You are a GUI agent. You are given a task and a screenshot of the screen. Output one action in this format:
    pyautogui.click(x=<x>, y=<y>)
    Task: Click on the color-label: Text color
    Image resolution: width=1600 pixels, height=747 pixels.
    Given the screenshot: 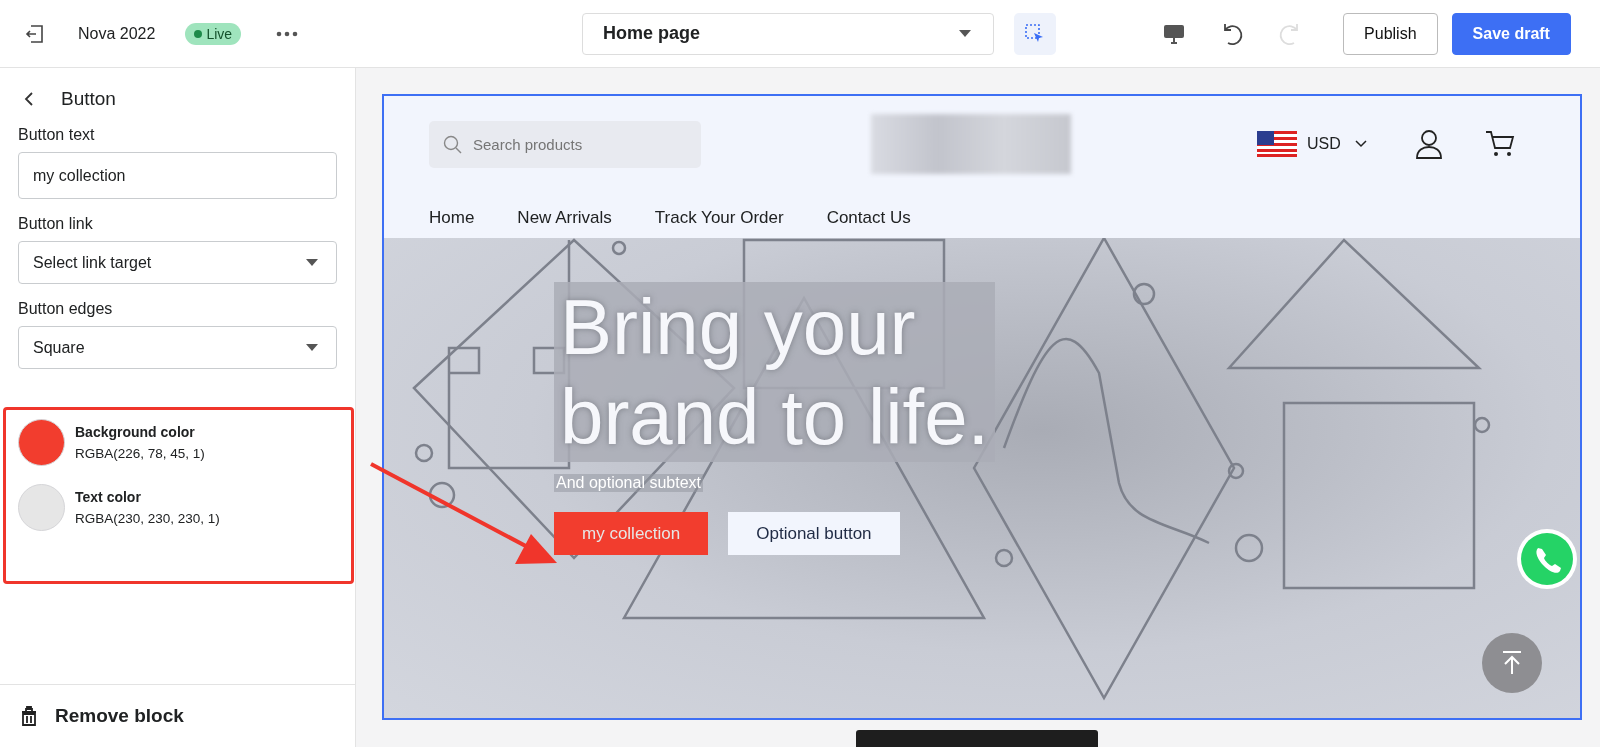 What is the action you would take?
    pyautogui.click(x=108, y=497)
    